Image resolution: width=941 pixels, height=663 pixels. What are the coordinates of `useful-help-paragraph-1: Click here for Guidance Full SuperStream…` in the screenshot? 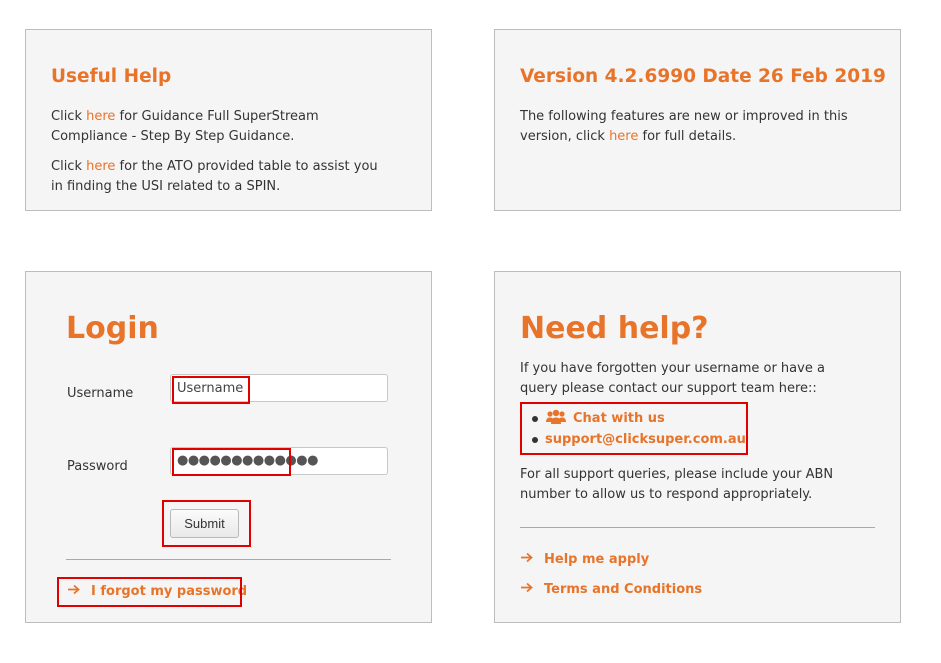 It's located at (223, 127).